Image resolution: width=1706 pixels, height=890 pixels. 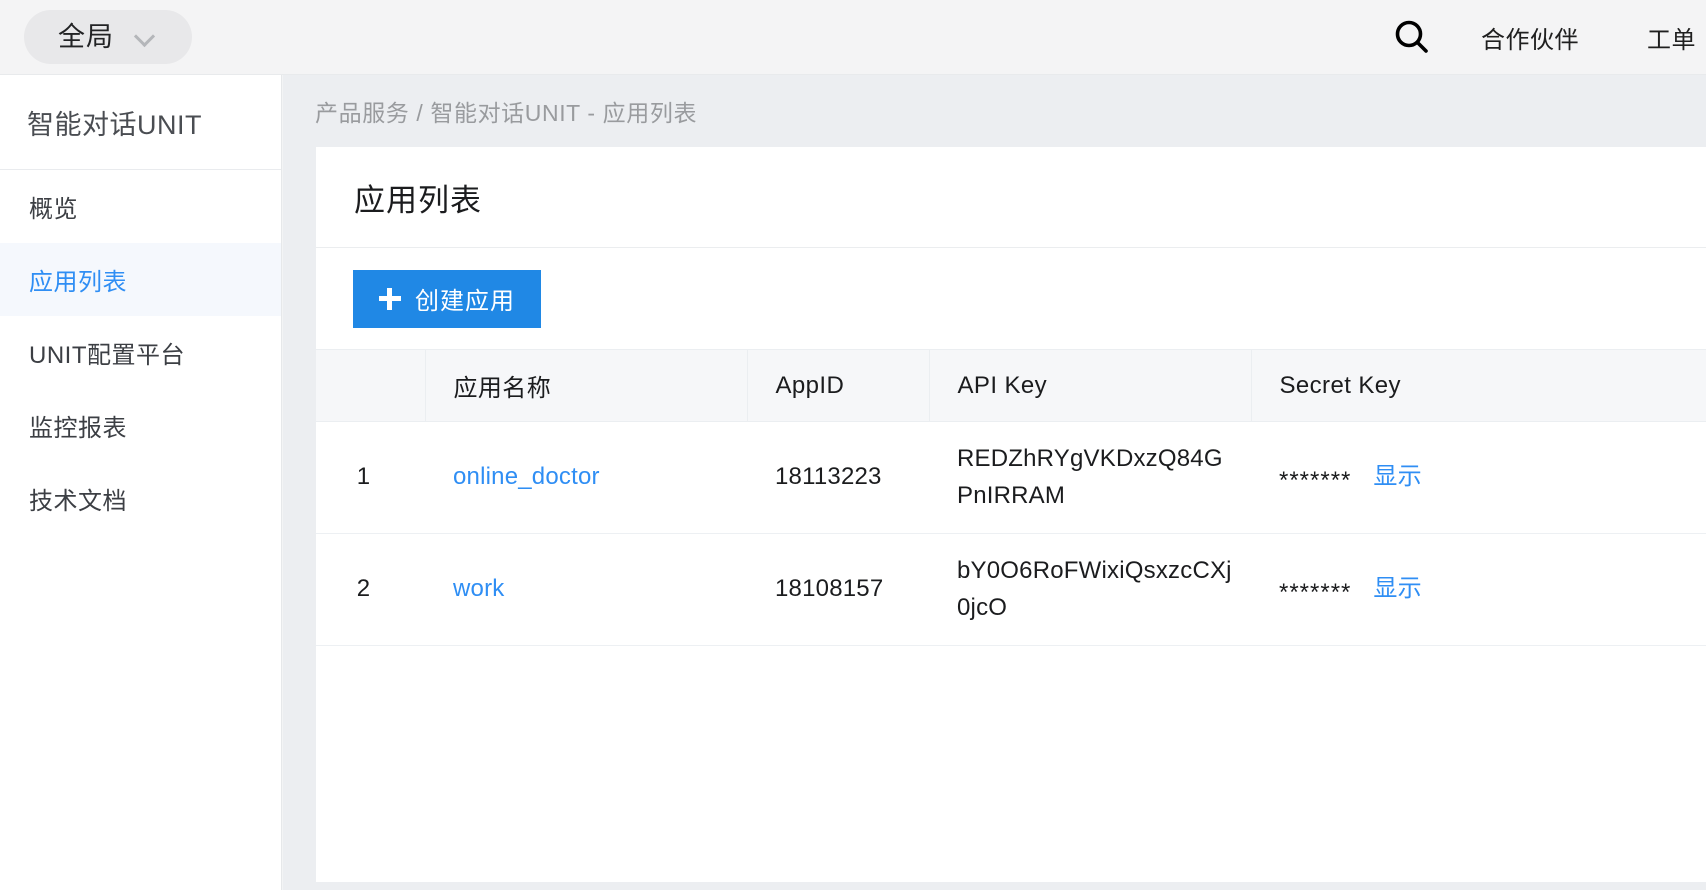 I want to click on sidebar-item-label: UNIT配置平台, so click(x=107, y=355).